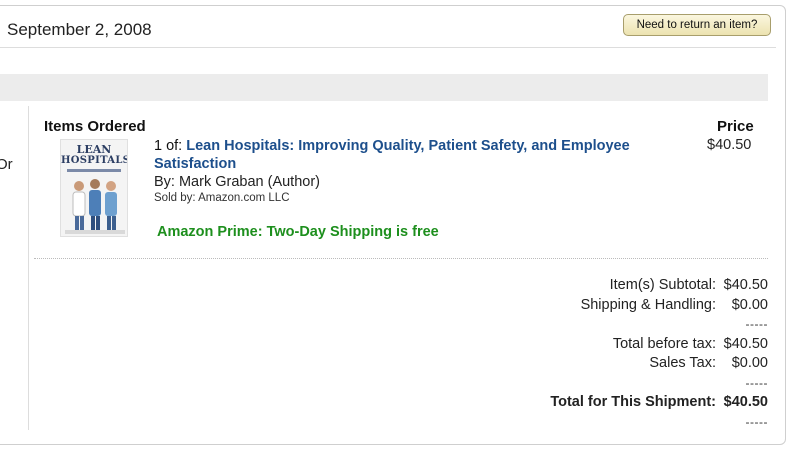 The width and height of the screenshot is (796, 450). I want to click on left-column-text: Or, so click(6, 164).